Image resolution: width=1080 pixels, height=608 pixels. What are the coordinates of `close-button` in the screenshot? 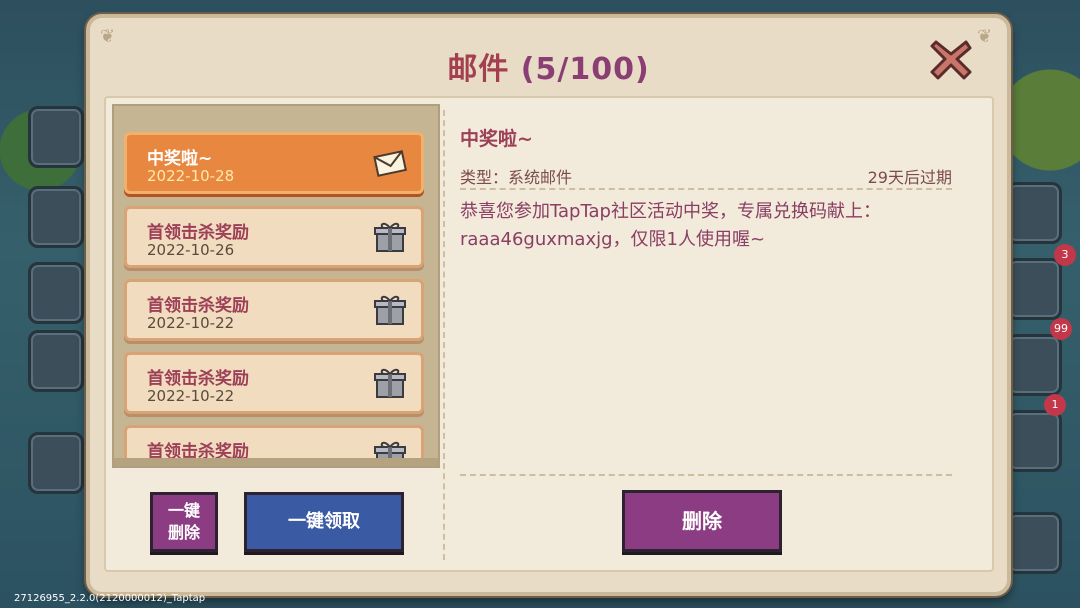 It's located at (951, 59).